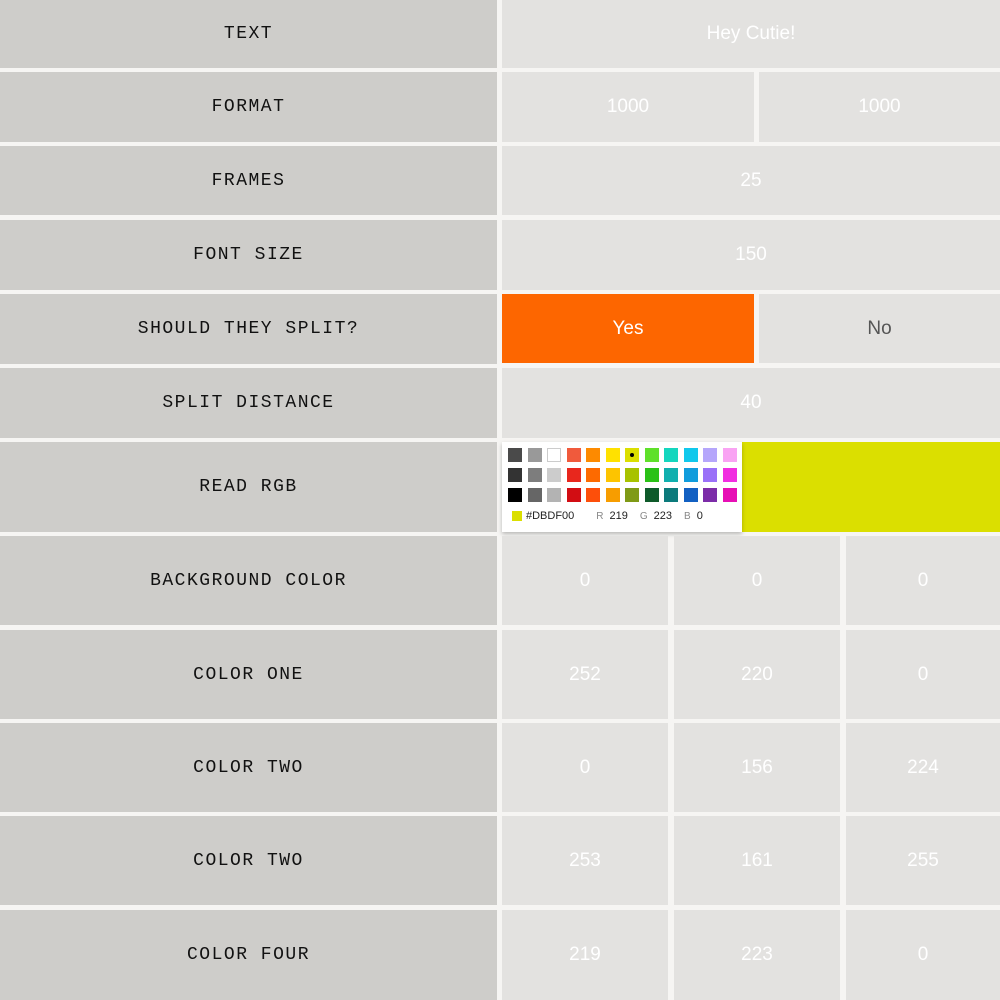 This screenshot has height=1000, width=1000. What do you see at coordinates (248, 767) in the screenshot?
I see `label-color-two: COLOR TWO` at bounding box center [248, 767].